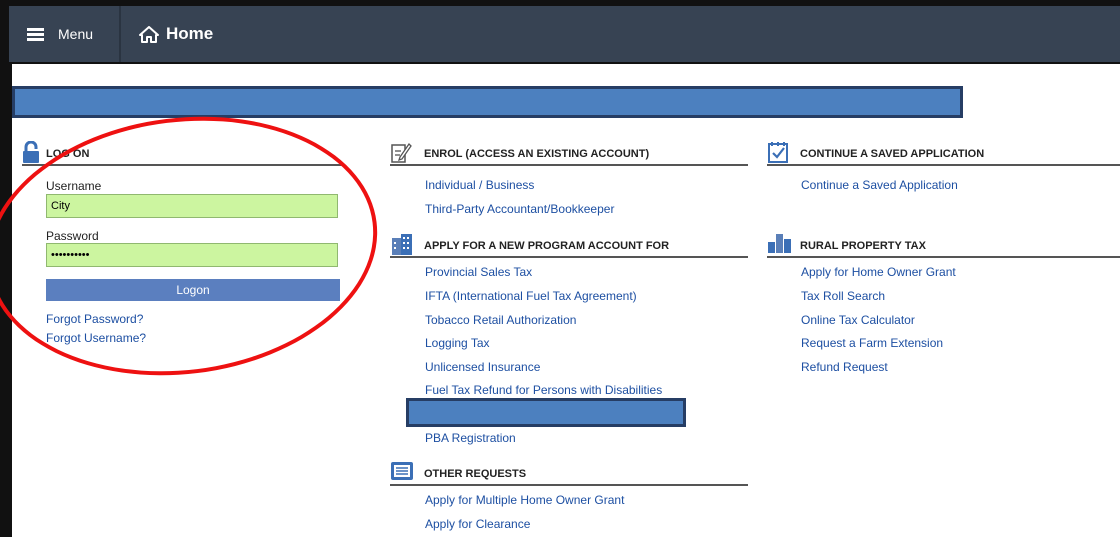 This screenshot has height=537, width=1120. I want to click on screenshot-border-divider, so click(564, 63).